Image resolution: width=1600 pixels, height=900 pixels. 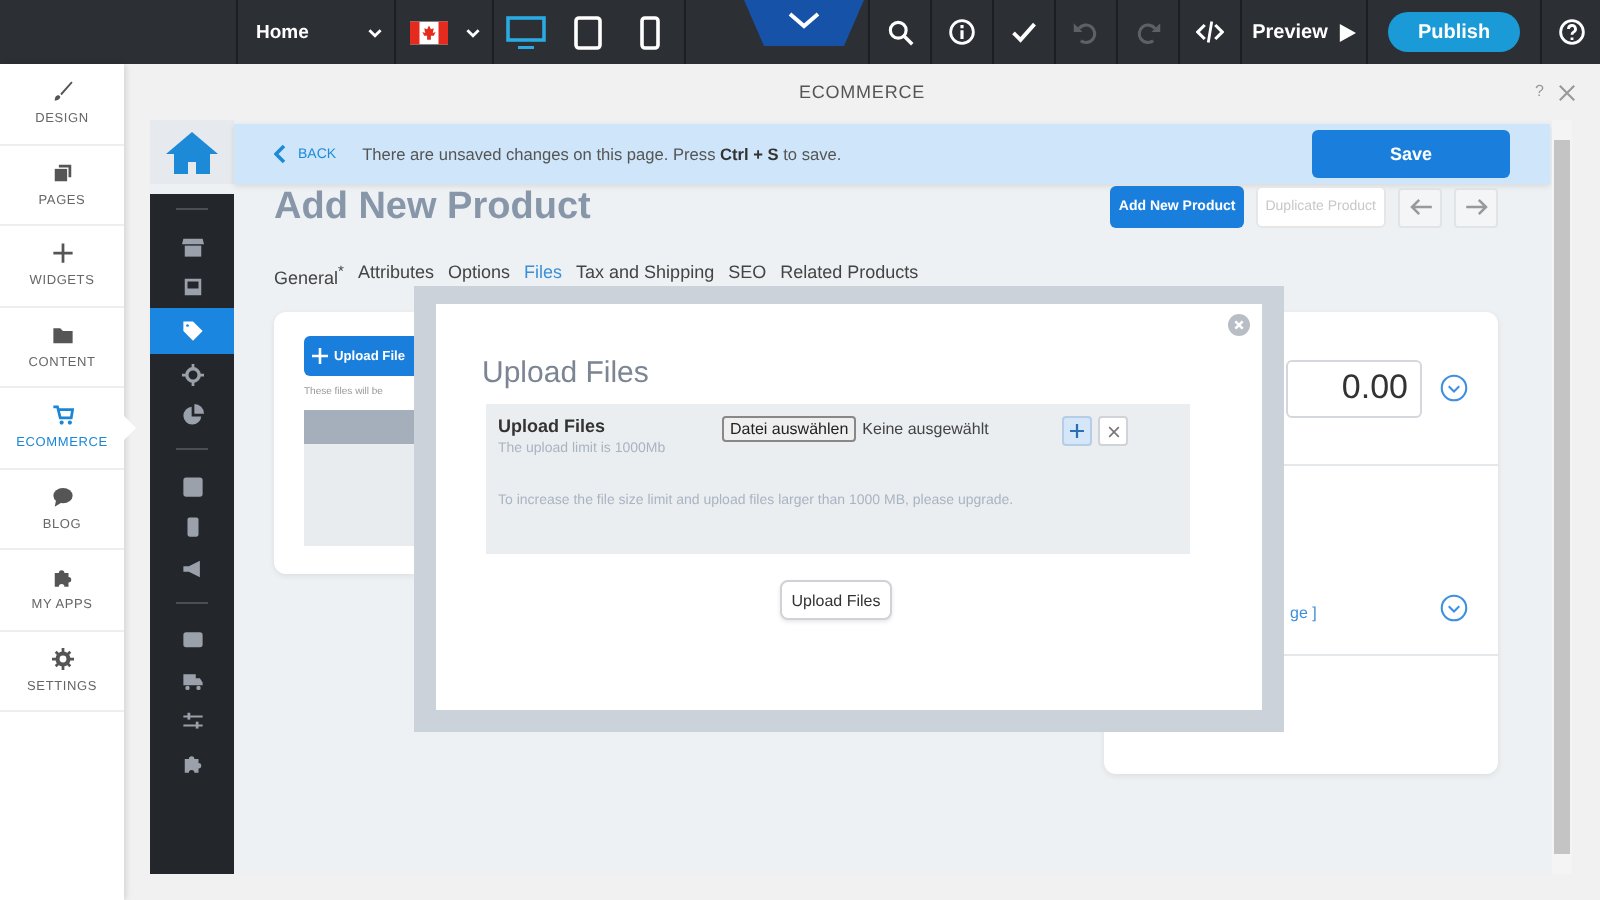 What do you see at coordinates (1454, 32) in the screenshot?
I see `publish-button: Publish` at bounding box center [1454, 32].